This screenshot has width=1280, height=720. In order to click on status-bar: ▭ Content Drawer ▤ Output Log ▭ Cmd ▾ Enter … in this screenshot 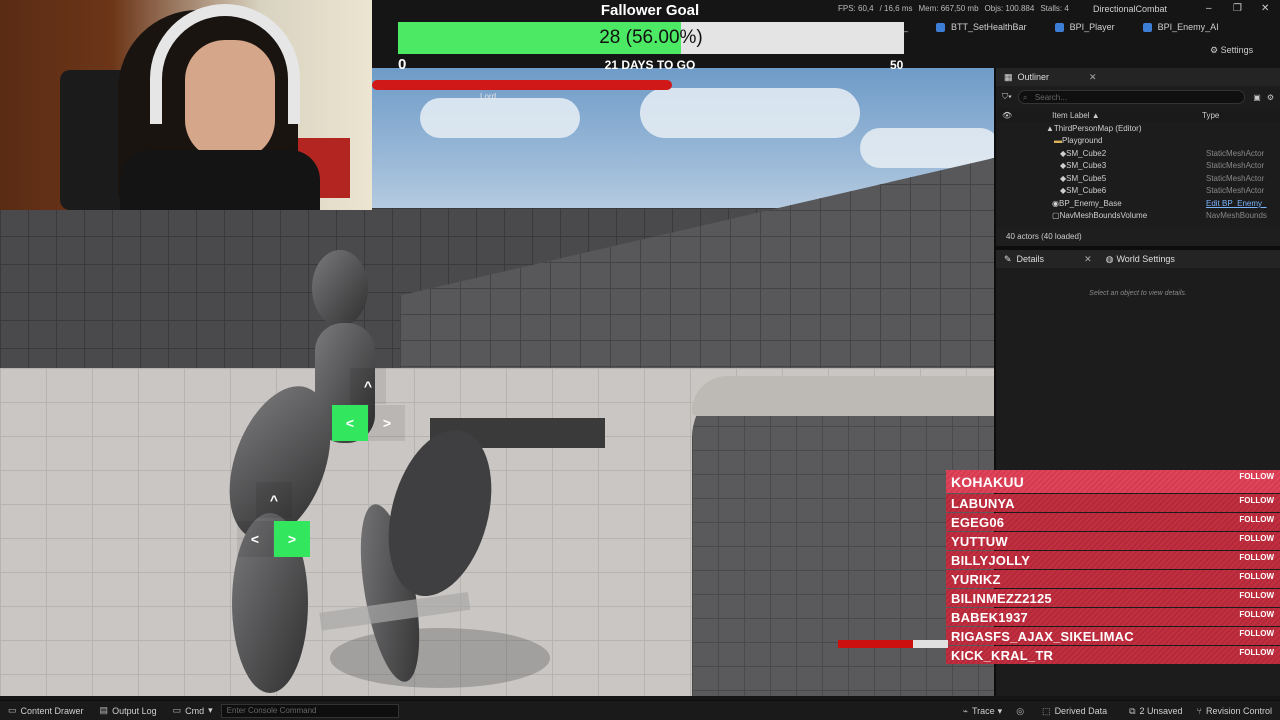, I will do `click(640, 710)`.